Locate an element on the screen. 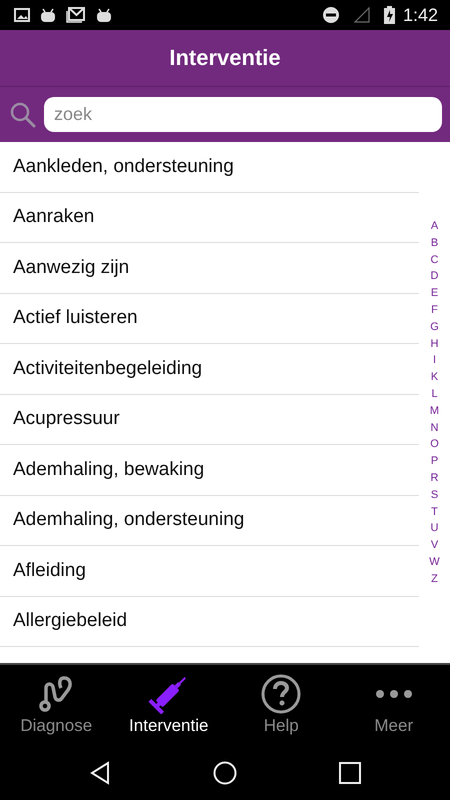 This screenshot has width=450, height=800. index-letter: M is located at coordinates (435, 411).